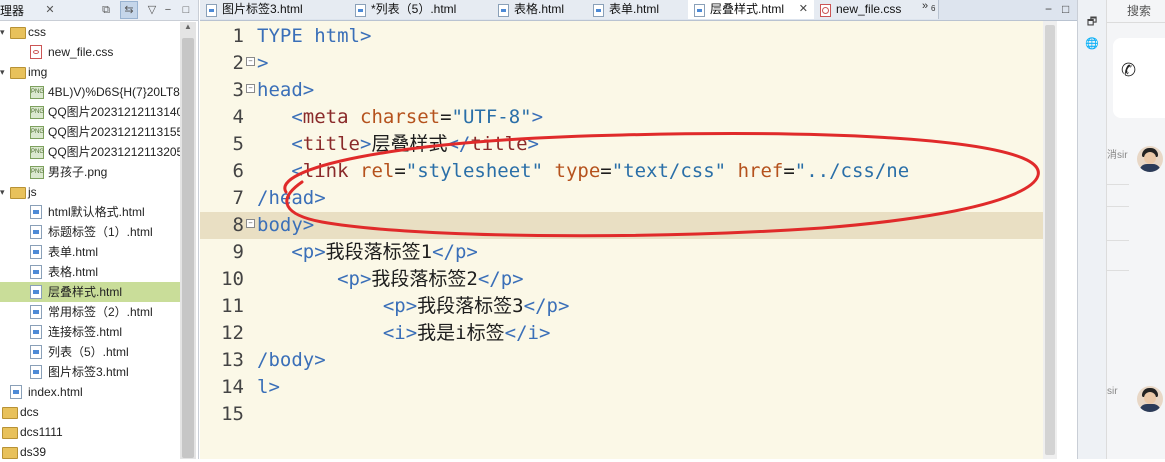  What do you see at coordinates (699, 10) in the screenshot?
I see `html-file-icon` at bounding box center [699, 10].